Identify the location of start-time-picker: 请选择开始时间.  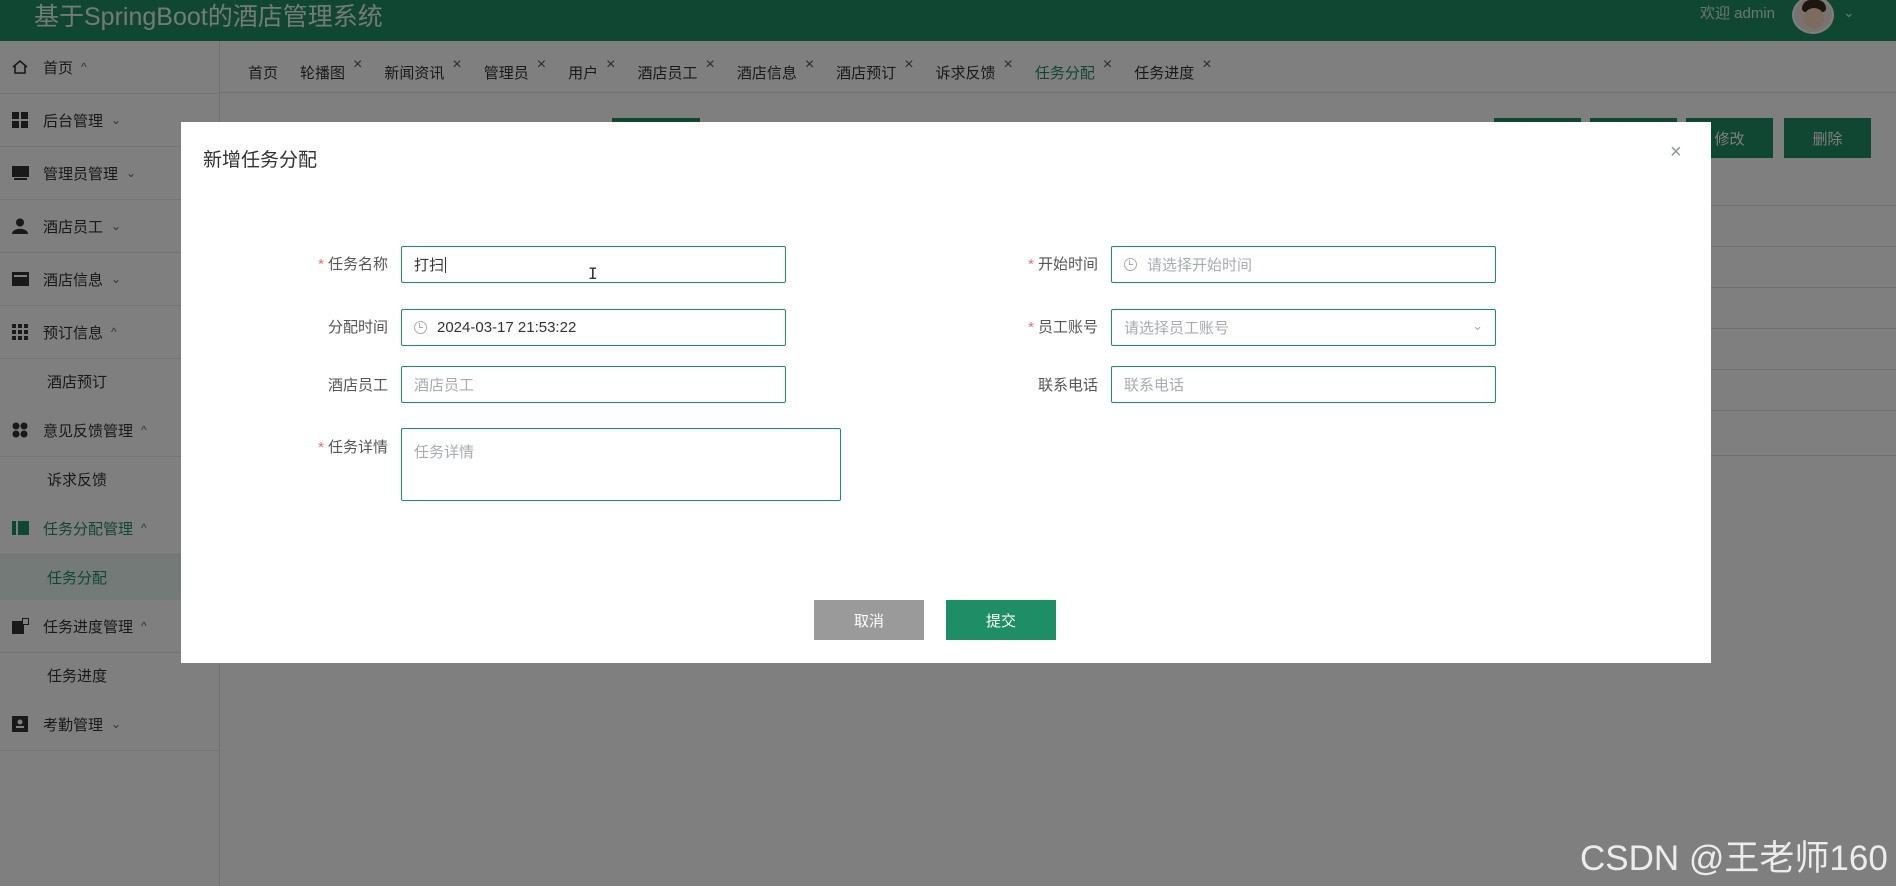
(1303, 264).